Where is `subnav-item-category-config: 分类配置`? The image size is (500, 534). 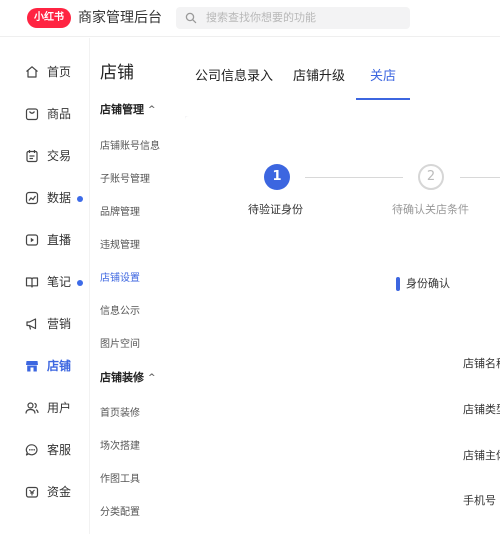
subnav-item-category-config: 分类配置 is located at coordinates (120, 513).